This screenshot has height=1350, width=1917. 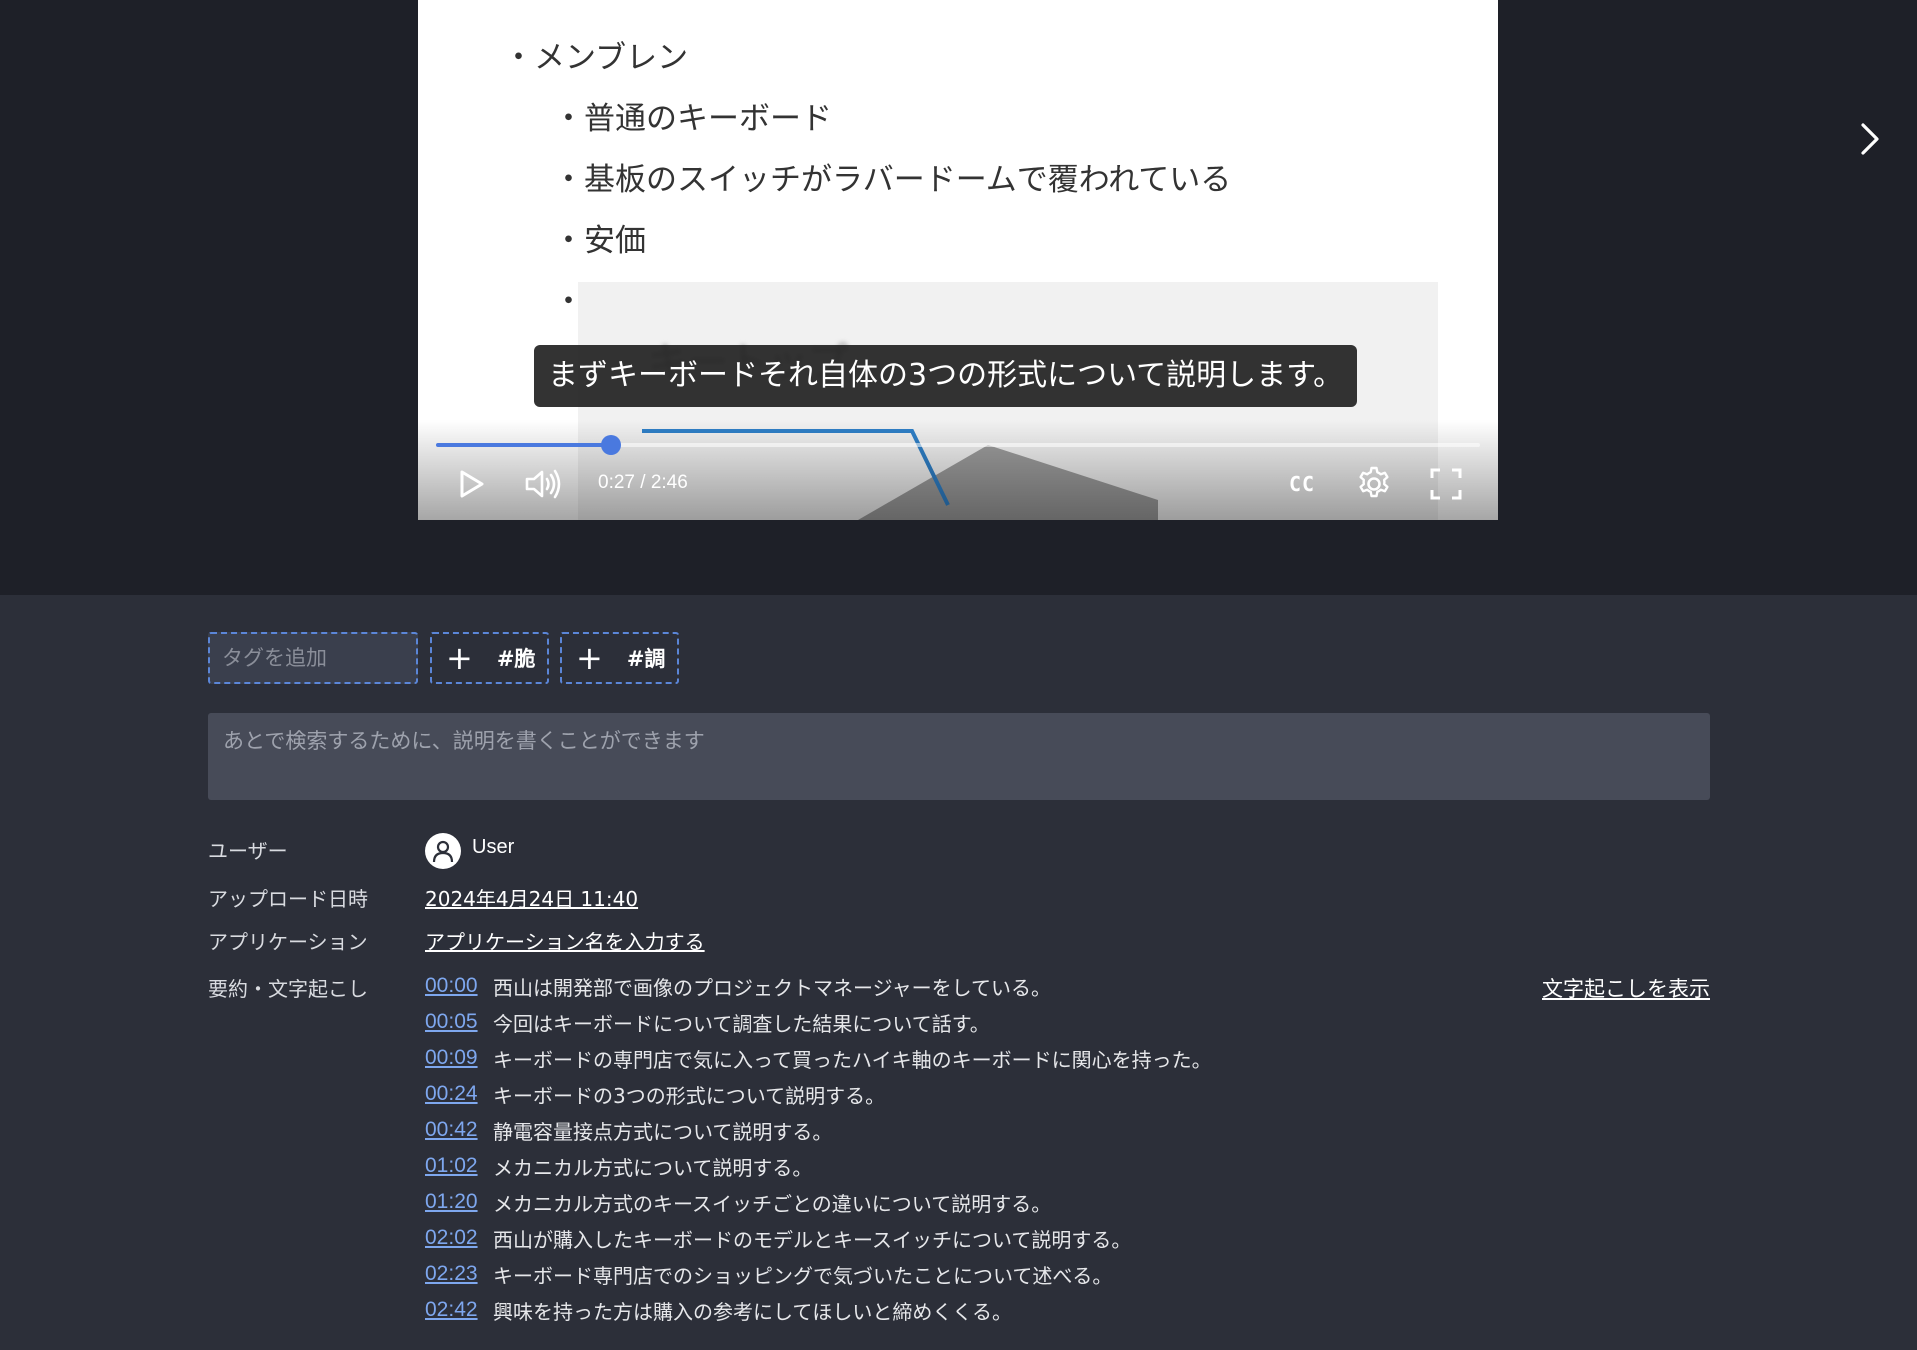 I want to click on summary-item: 01:20 メカニカル方式のキースイッチごとの違いについて説明する。, so click(x=738, y=1202).